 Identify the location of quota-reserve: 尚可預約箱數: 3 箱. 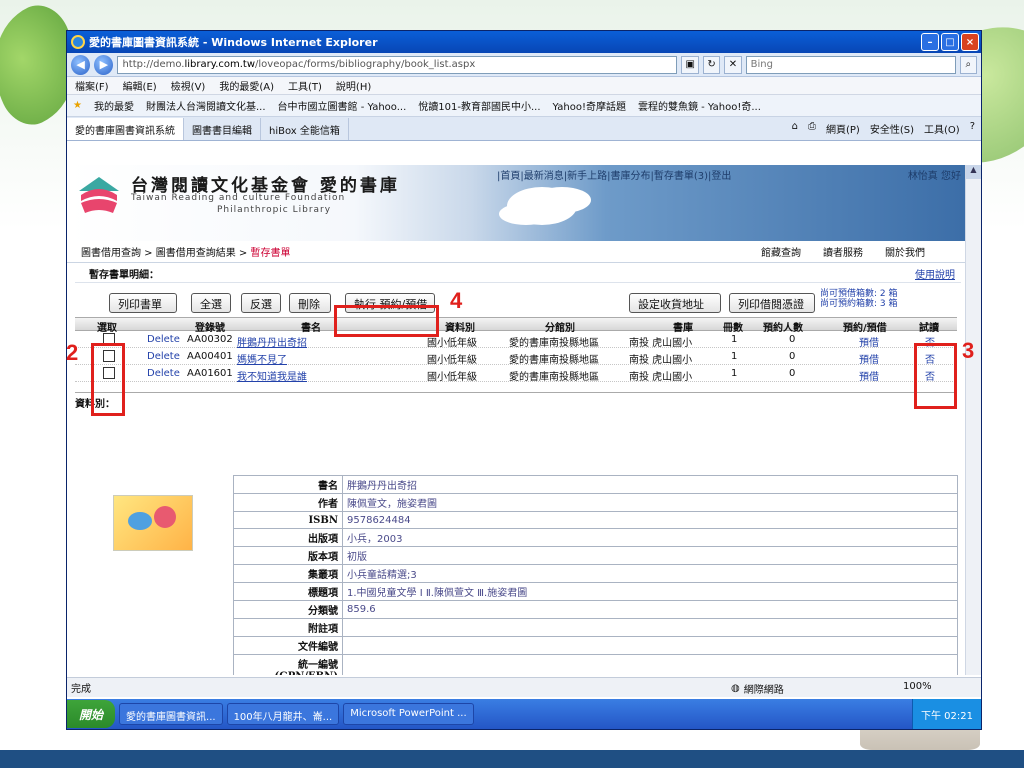
(859, 304).